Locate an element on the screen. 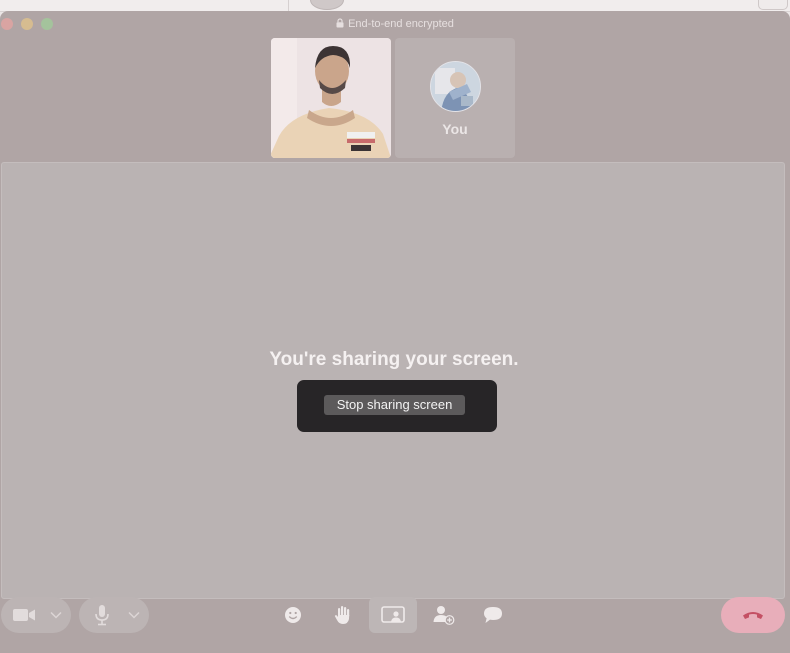  video-control is located at coordinates (36, 615).